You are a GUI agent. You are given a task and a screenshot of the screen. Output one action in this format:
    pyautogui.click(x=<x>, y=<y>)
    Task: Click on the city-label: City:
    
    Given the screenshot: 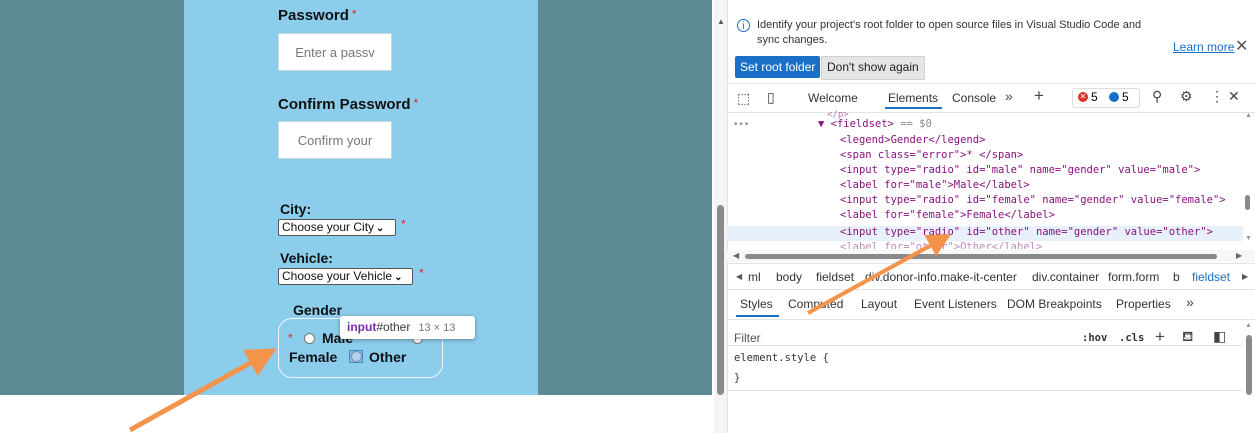 What is the action you would take?
    pyautogui.click(x=296, y=209)
    